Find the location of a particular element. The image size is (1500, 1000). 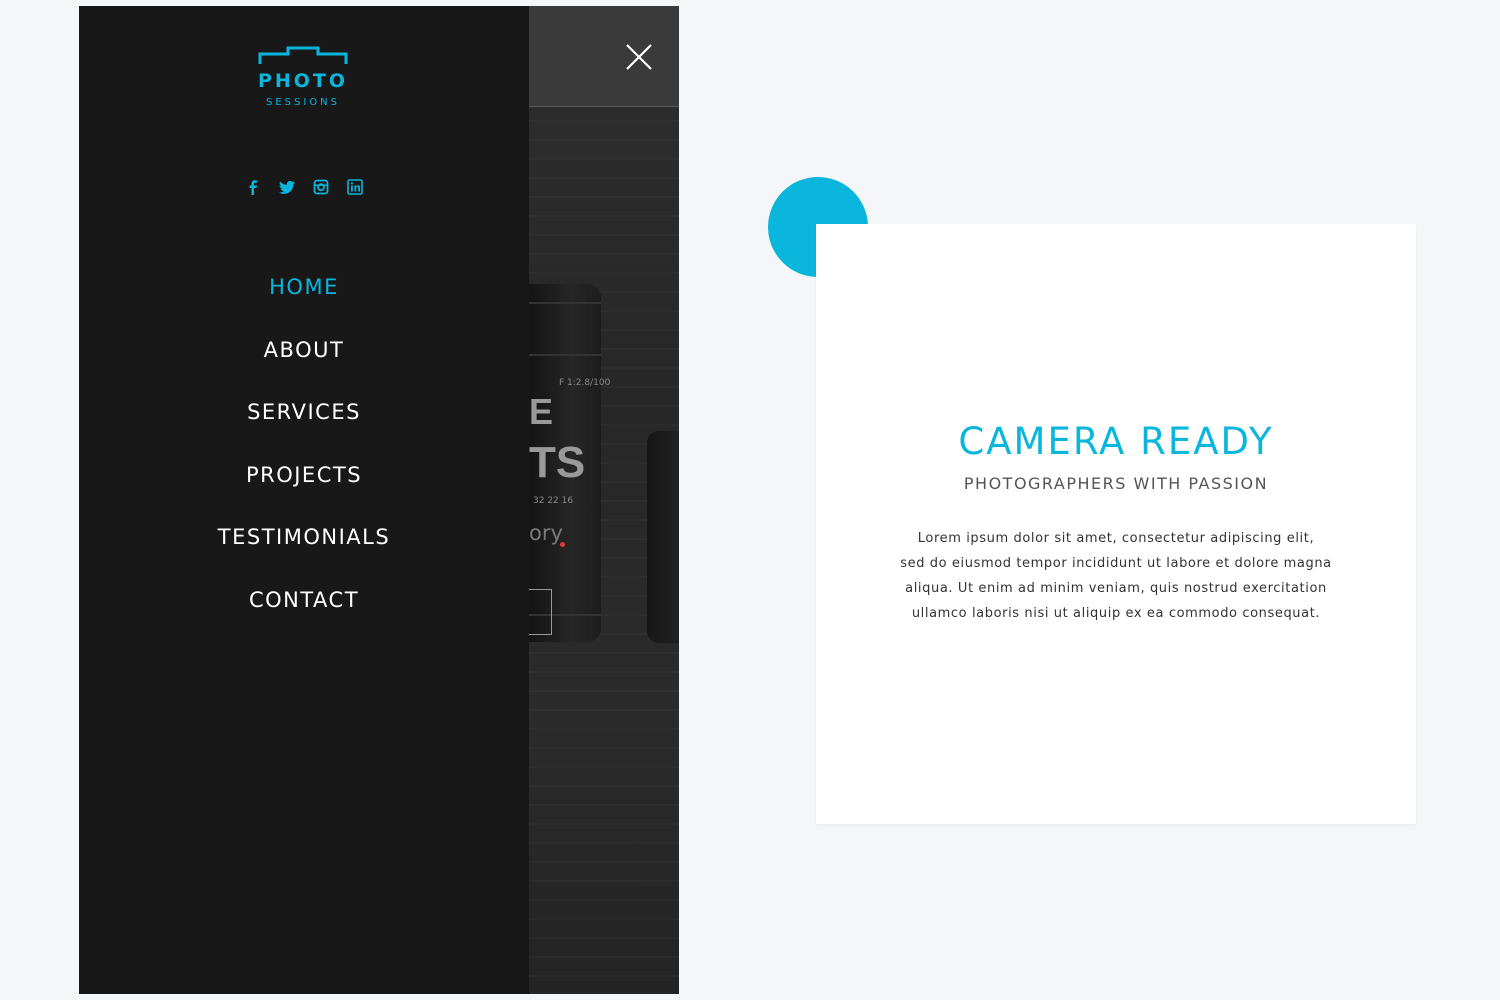

nav-item-about: ABOUT is located at coordinates (304, 350).